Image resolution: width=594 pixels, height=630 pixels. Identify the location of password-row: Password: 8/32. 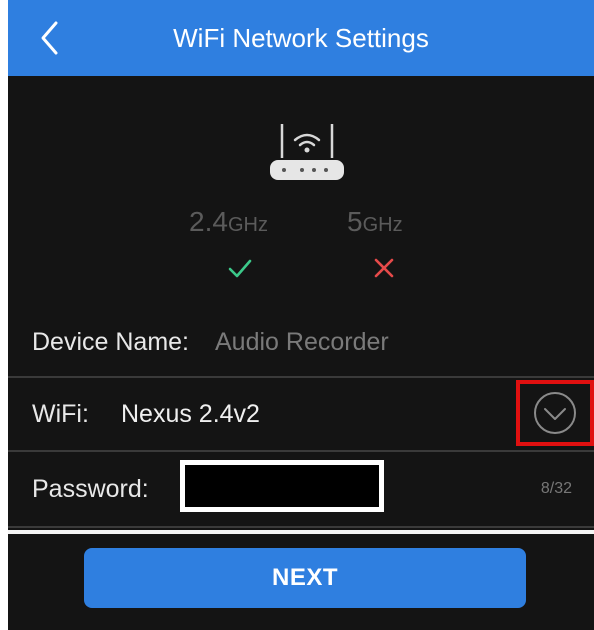
(301, 490).